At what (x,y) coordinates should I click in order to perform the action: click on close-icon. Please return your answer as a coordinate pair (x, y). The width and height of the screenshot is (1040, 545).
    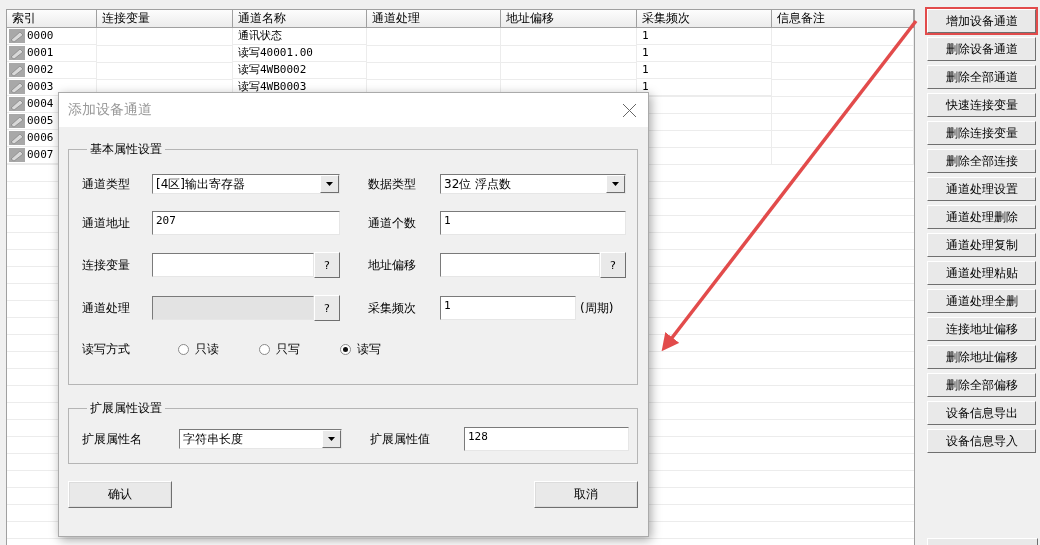
    Looking at the image, I should click on (629, 110).